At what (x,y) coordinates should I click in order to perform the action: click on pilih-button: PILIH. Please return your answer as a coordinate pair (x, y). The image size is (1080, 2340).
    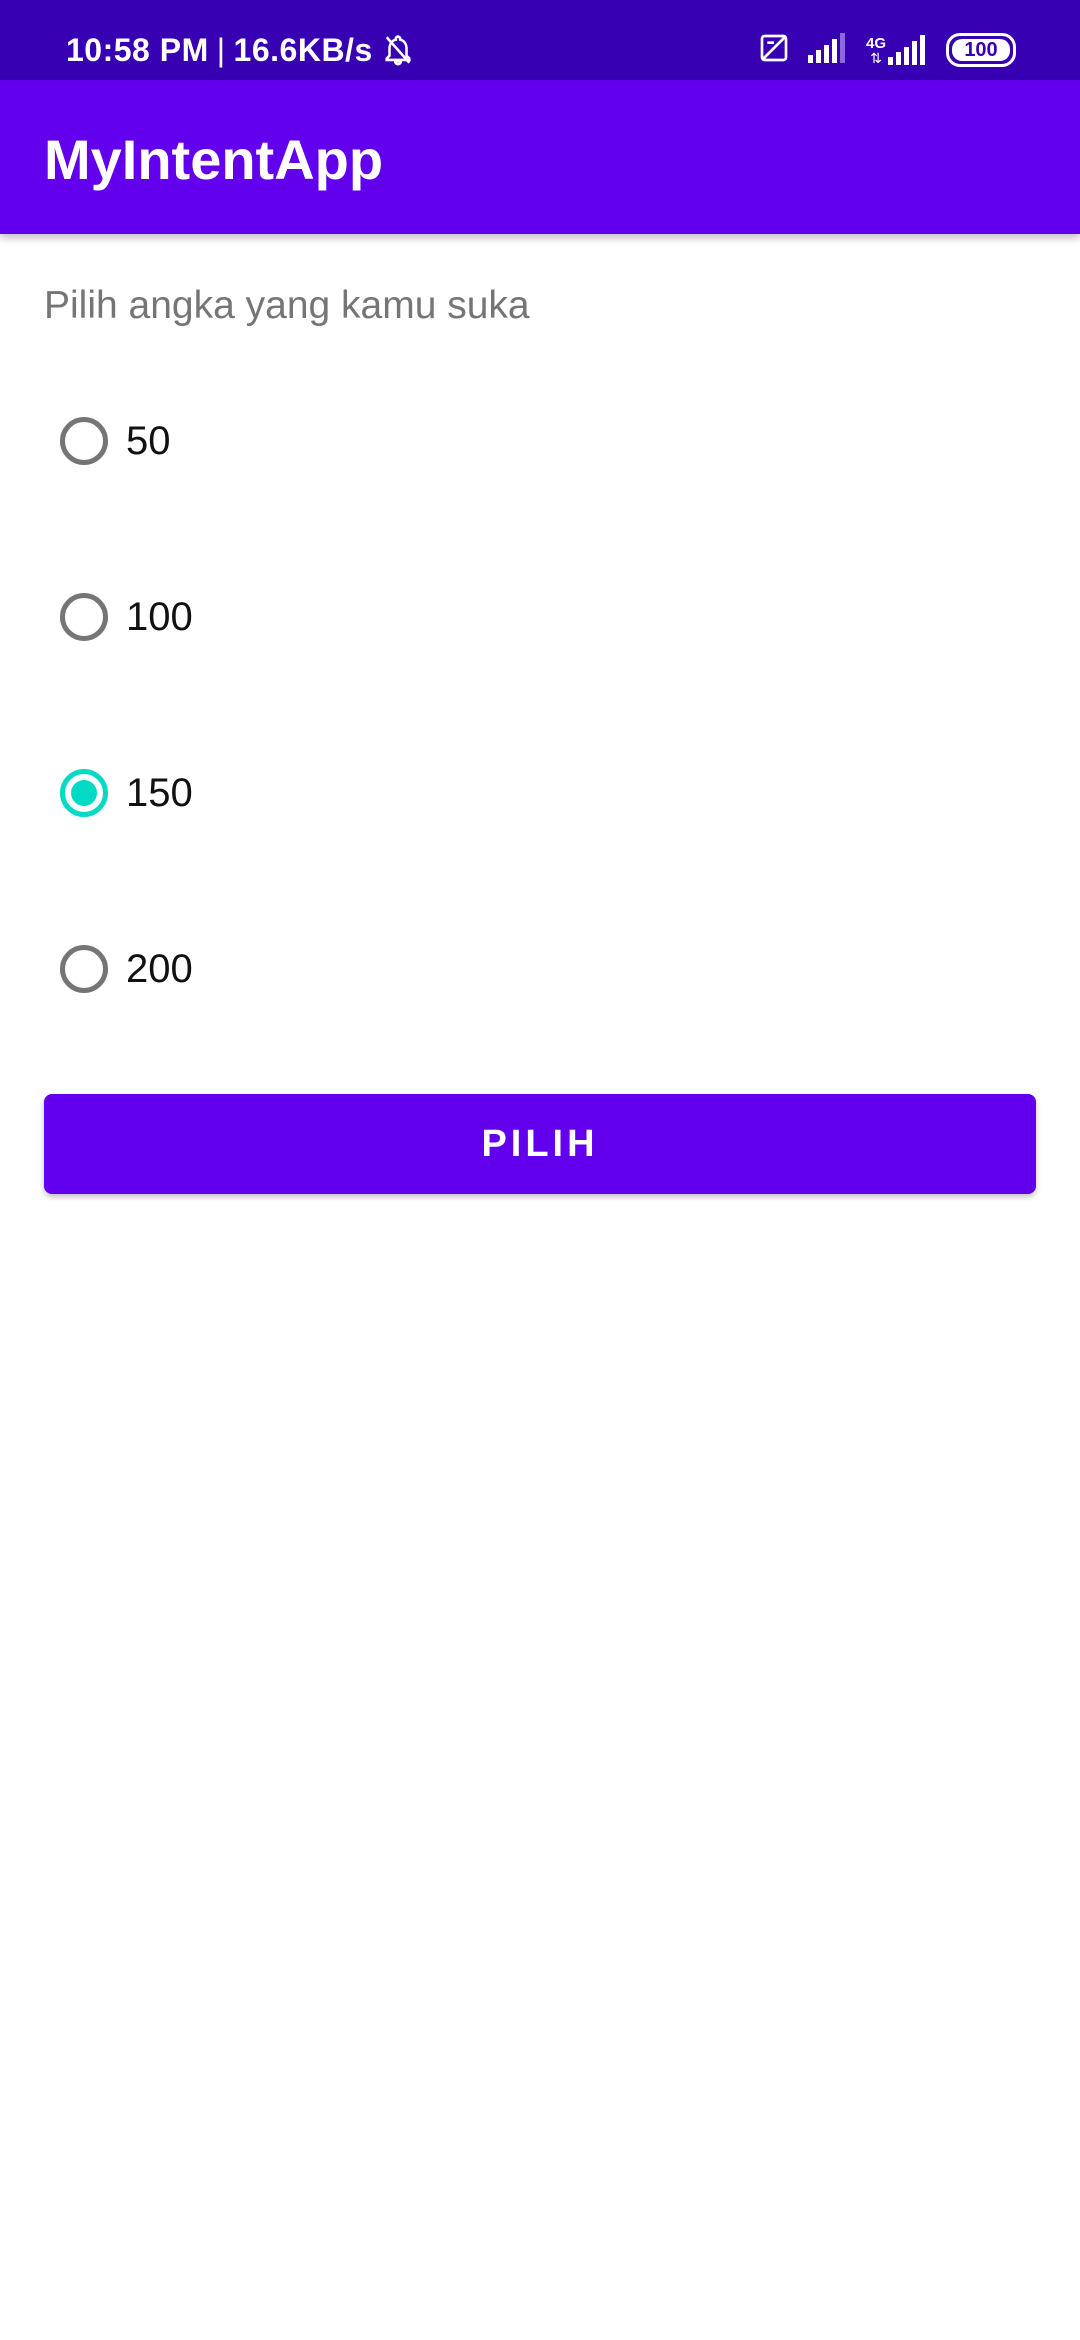
    Looking at the image, I should click on (540, 1144).